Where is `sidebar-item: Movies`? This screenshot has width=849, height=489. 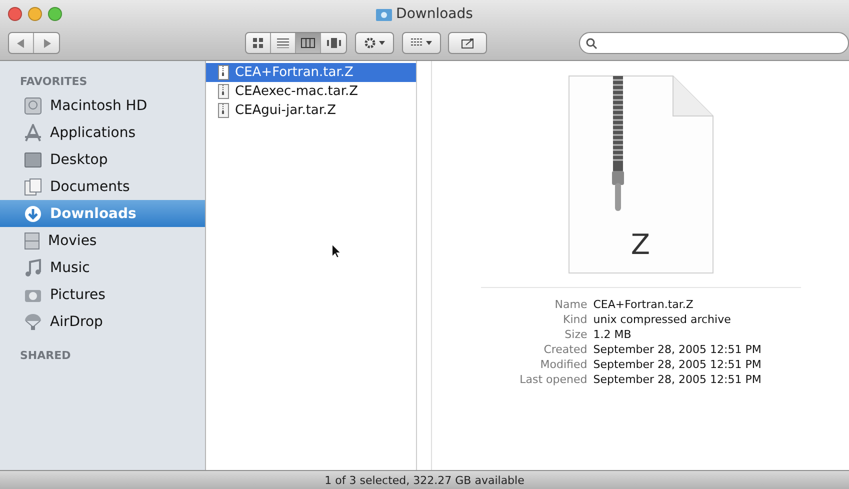
sidebar-item: Movies is located at coordinates (102, 240).